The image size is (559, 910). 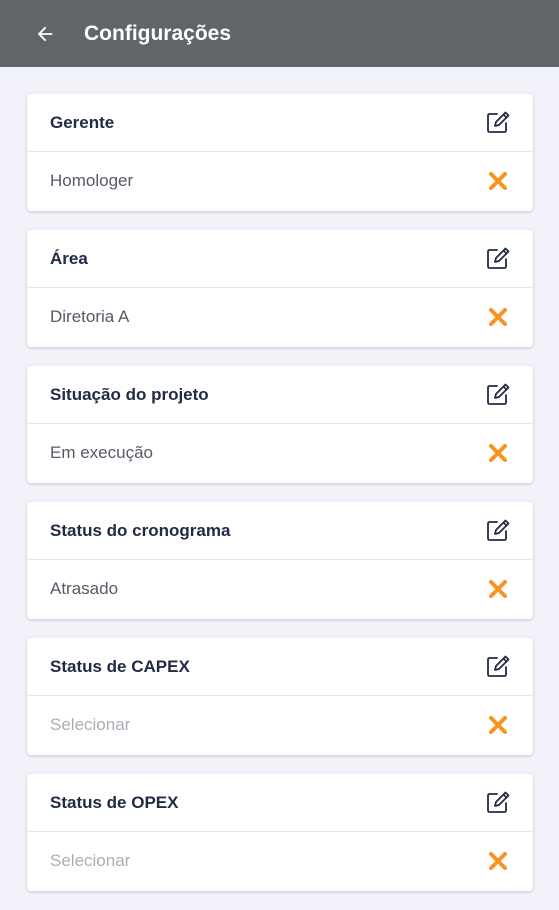 What do you see at coordinates (90, 316) in the screenshot?
I see `setting-value: Diretoria A` at bounding box center [90, 316].